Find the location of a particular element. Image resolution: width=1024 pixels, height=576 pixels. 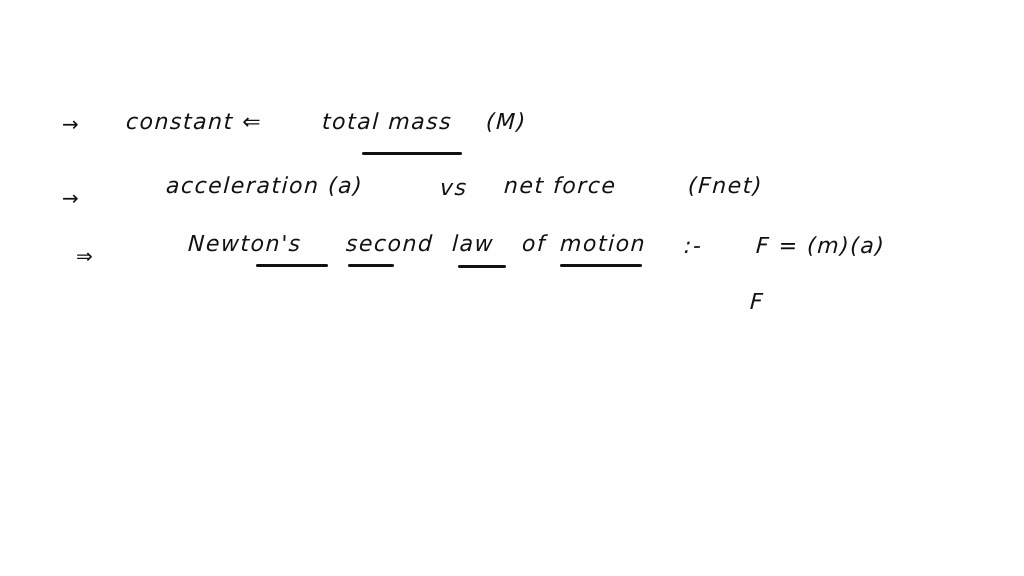

note-text-colon-dash: :- is located at coordinates (693, 246).